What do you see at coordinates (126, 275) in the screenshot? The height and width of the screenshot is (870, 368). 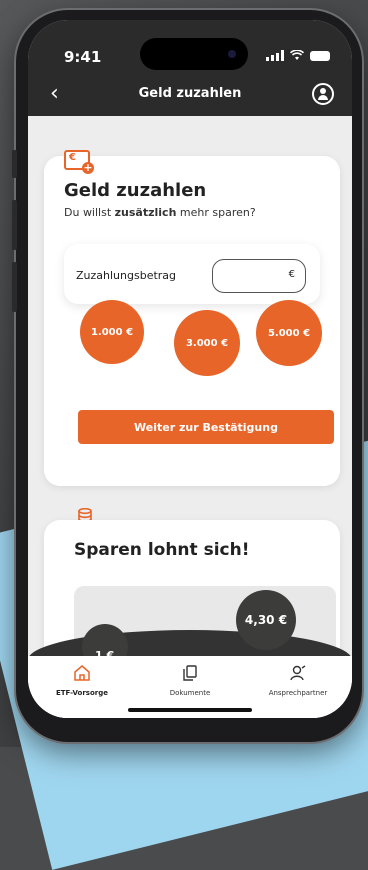 I see `amount-label: Zuzahlungsbetrag` at bounding box center [126, 275].